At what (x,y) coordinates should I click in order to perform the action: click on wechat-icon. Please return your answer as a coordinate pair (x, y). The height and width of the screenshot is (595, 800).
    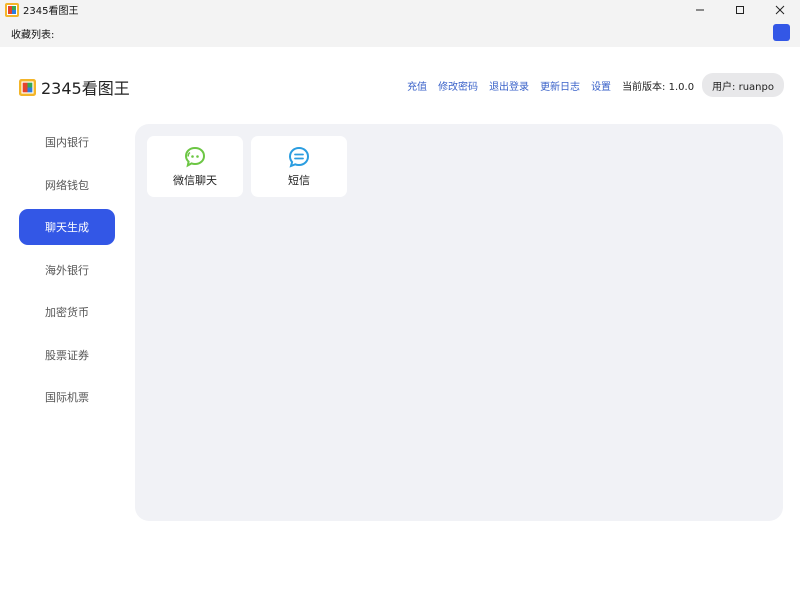
    Looking at the image, I should click on (195, 157).